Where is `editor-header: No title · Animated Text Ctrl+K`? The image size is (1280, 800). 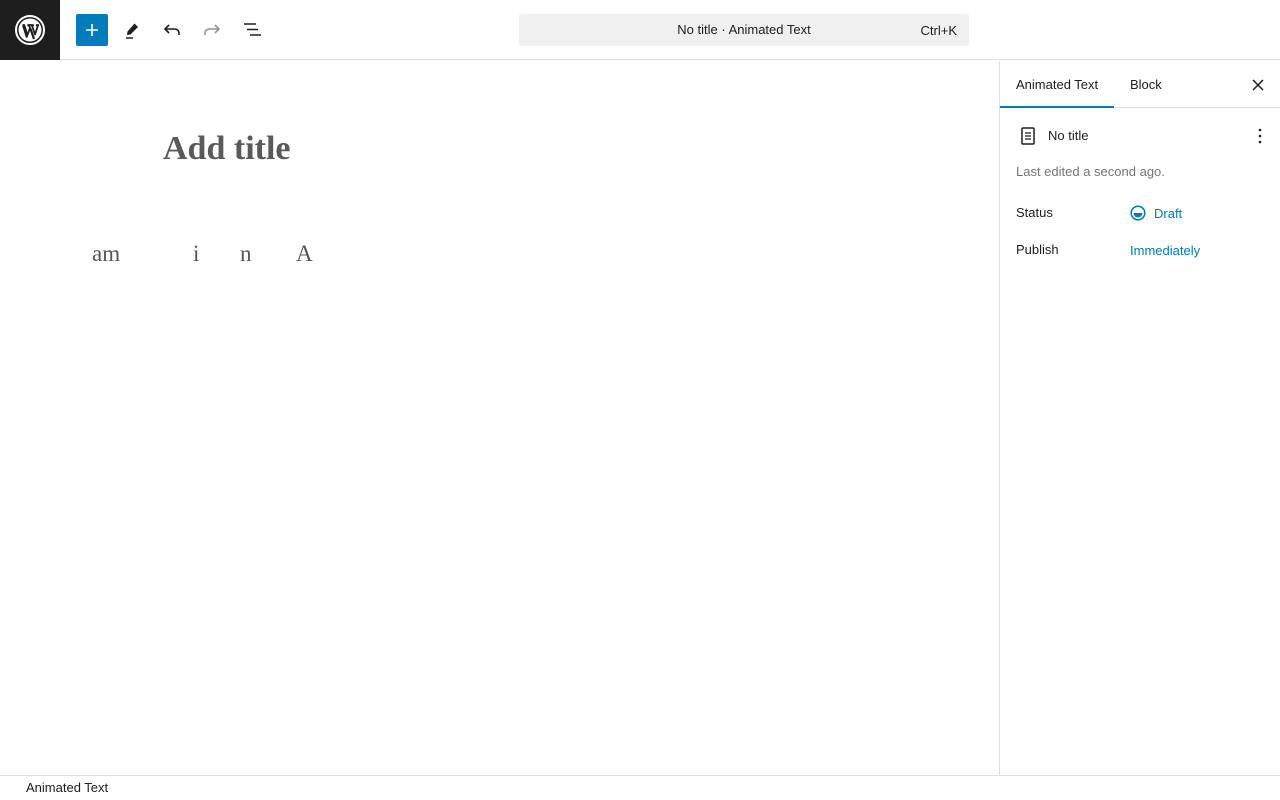
editor-header: No title · Animated Text Ctrl+K is located at coordinates (640, 30).